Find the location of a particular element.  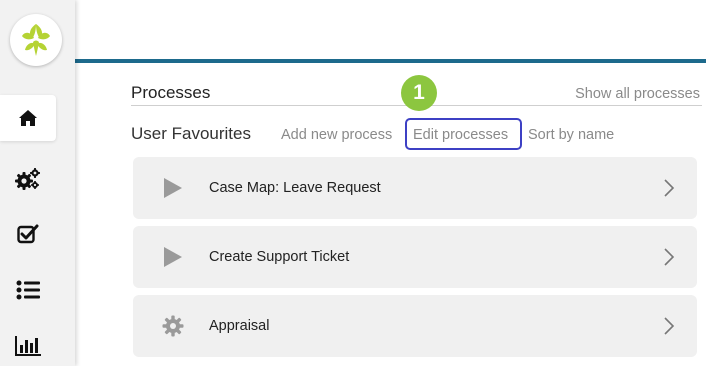

sidebar is located at coordinates (37, 183).